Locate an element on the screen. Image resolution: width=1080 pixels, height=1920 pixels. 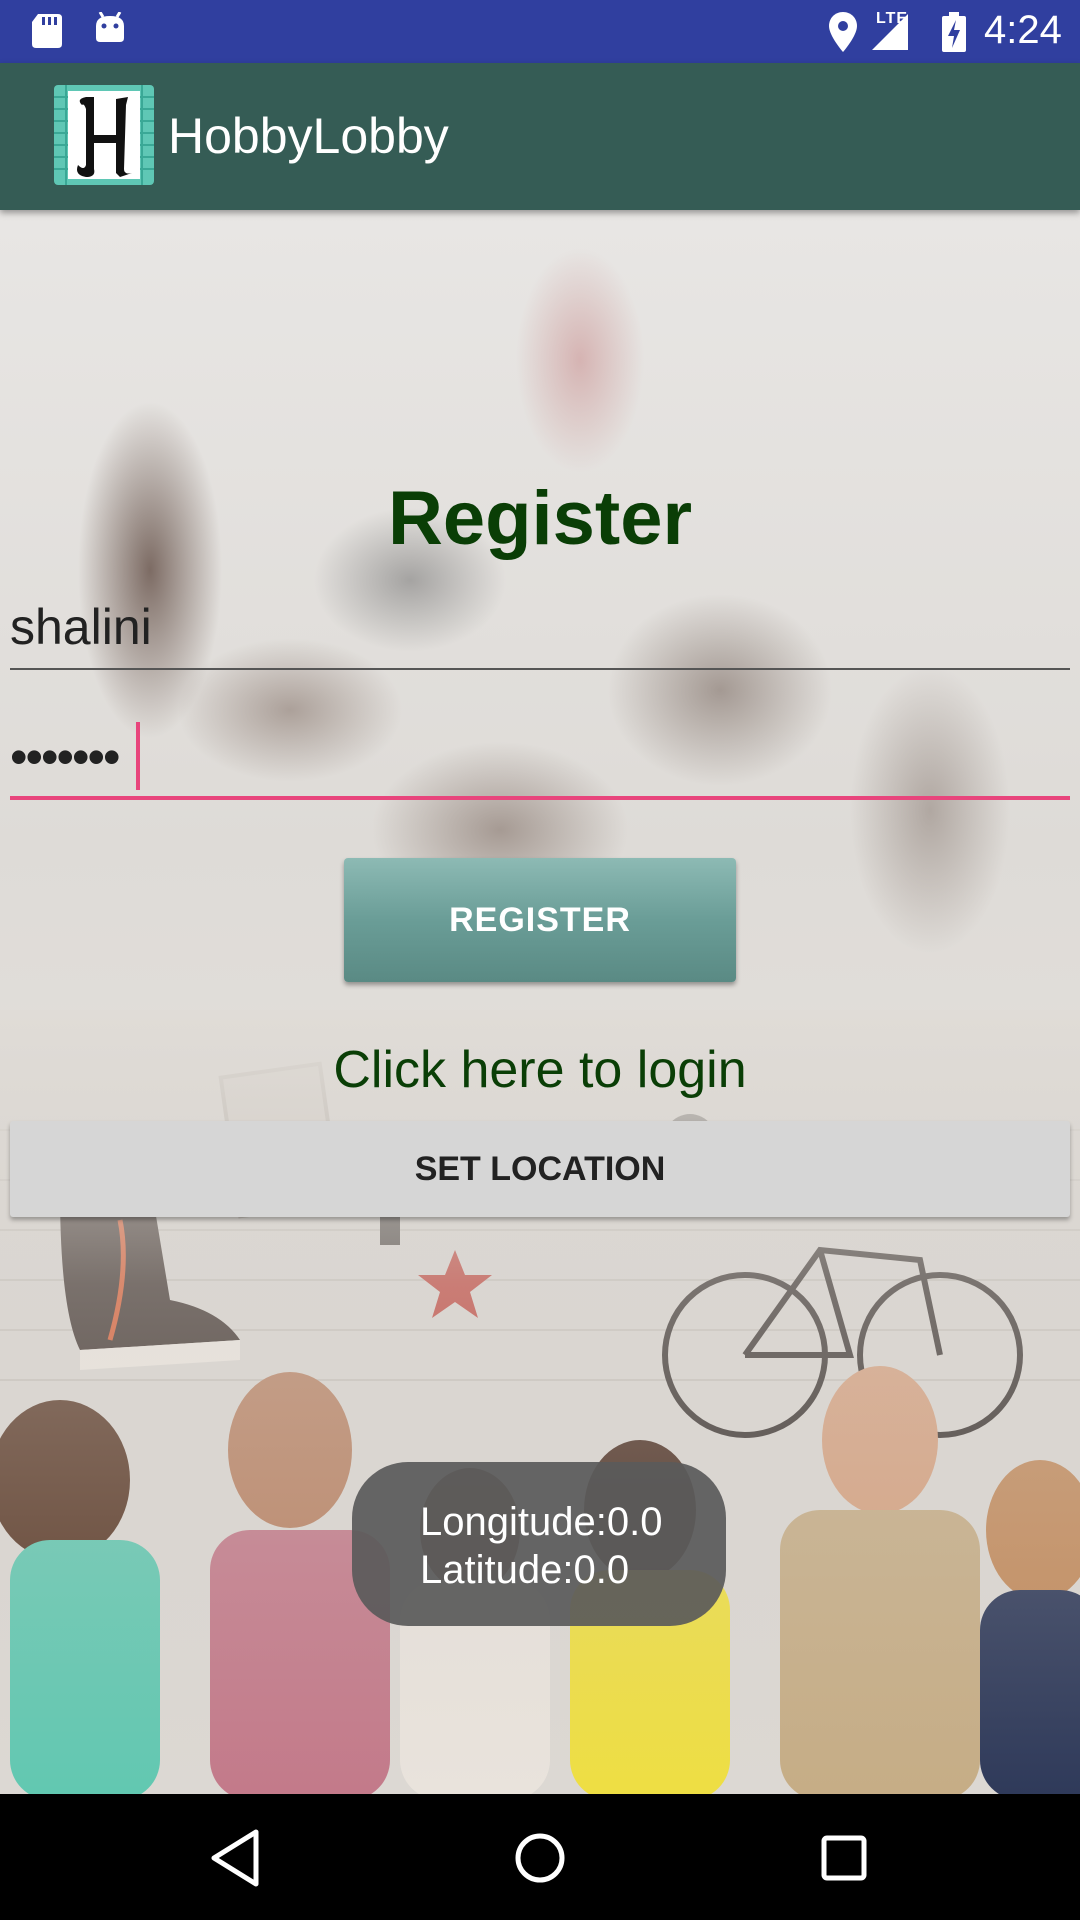
battery-charging-icon is located at coordinates (954, 32).